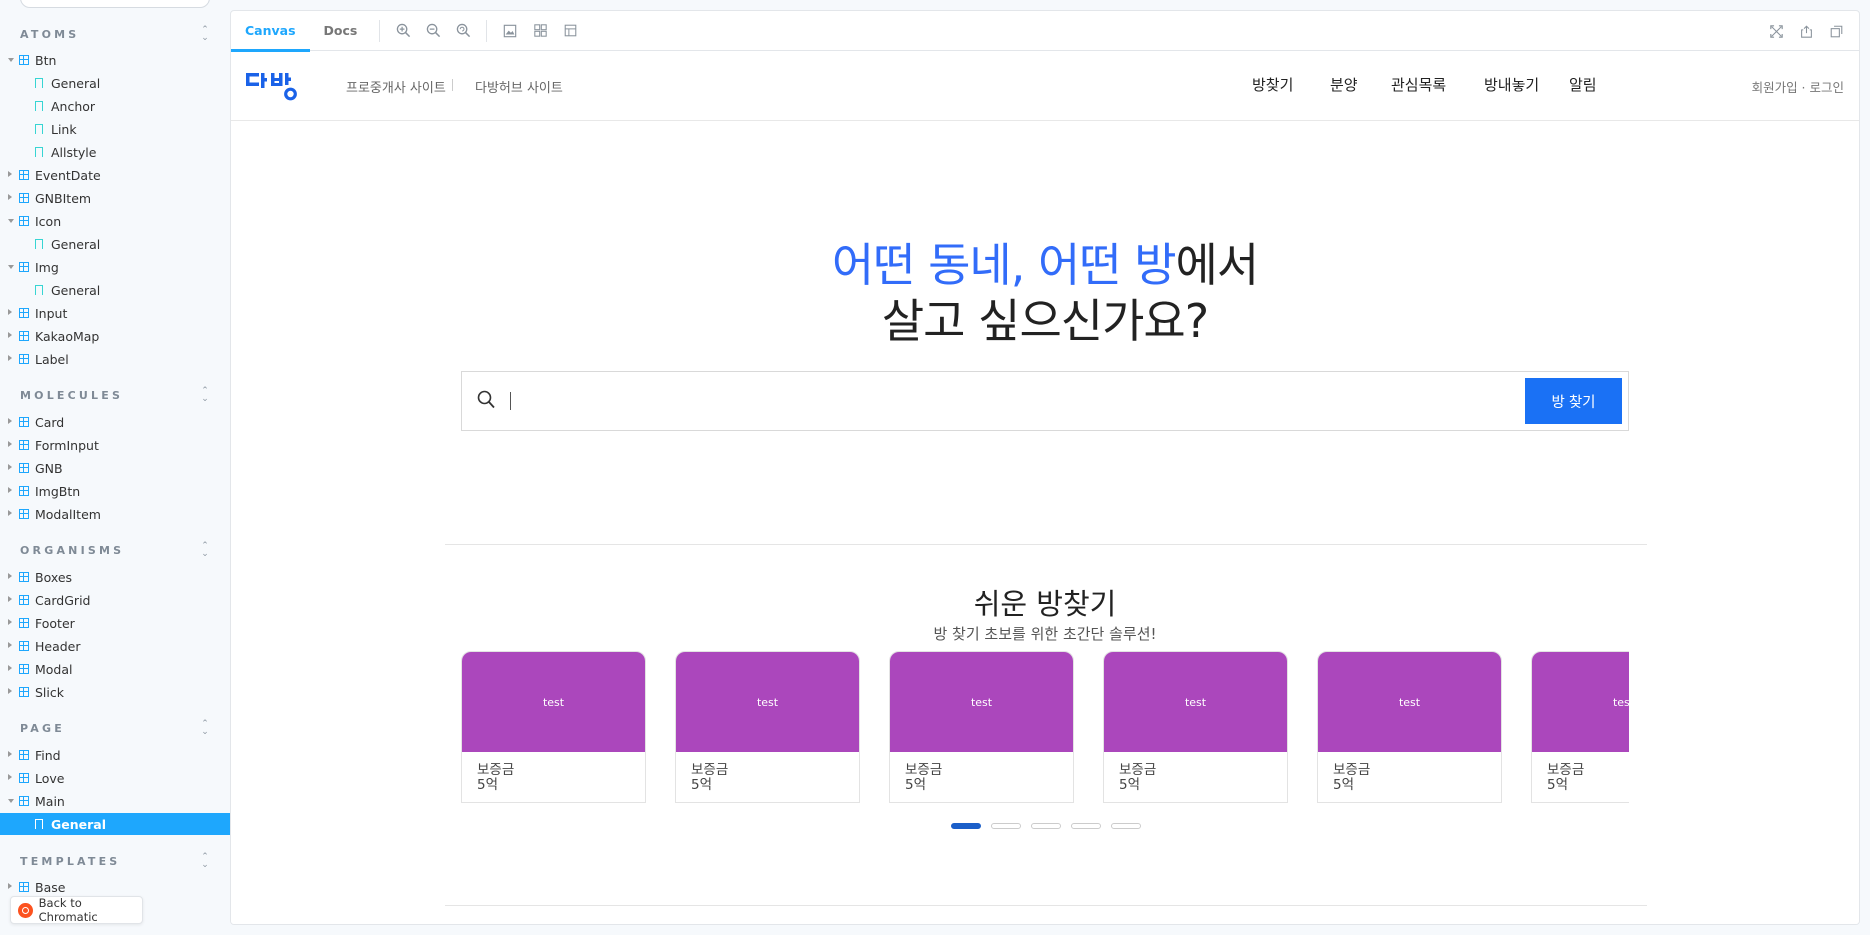 Image resolution: width=1870 pixels, height=935 pixels. I want to click on tree-item-love: Love, so click(115, 778).